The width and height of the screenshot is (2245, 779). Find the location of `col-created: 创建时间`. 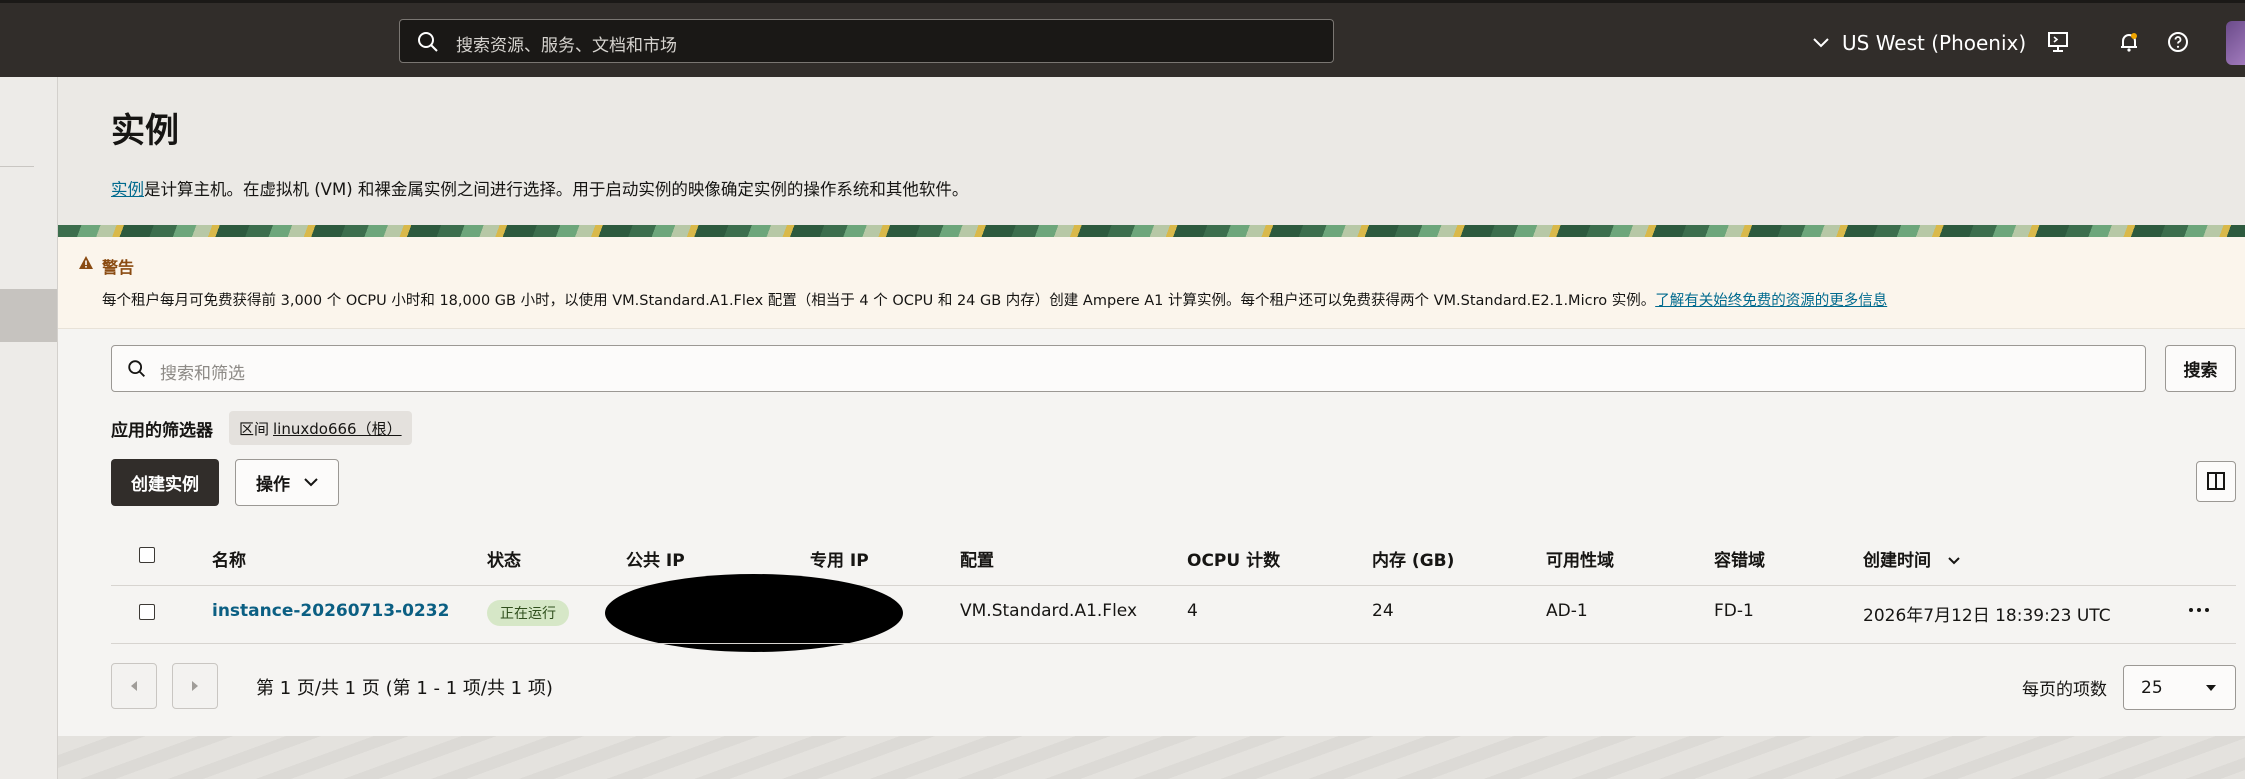

col-created: 创建时间 is located at coordinates (1912, 558).